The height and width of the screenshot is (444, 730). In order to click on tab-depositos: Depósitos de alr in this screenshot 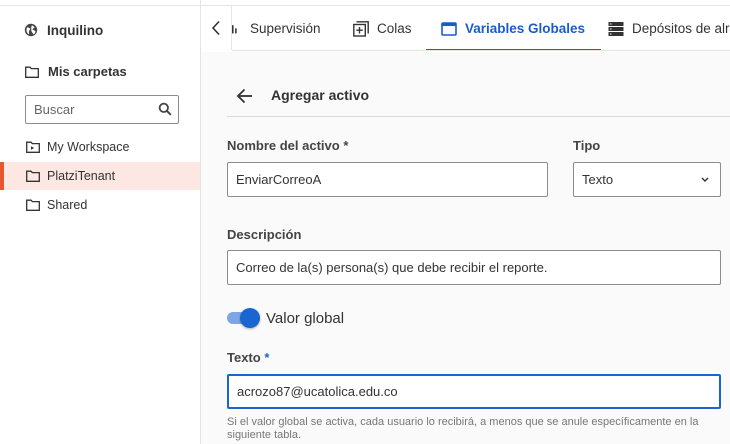, I will do `click(669, 28)`.